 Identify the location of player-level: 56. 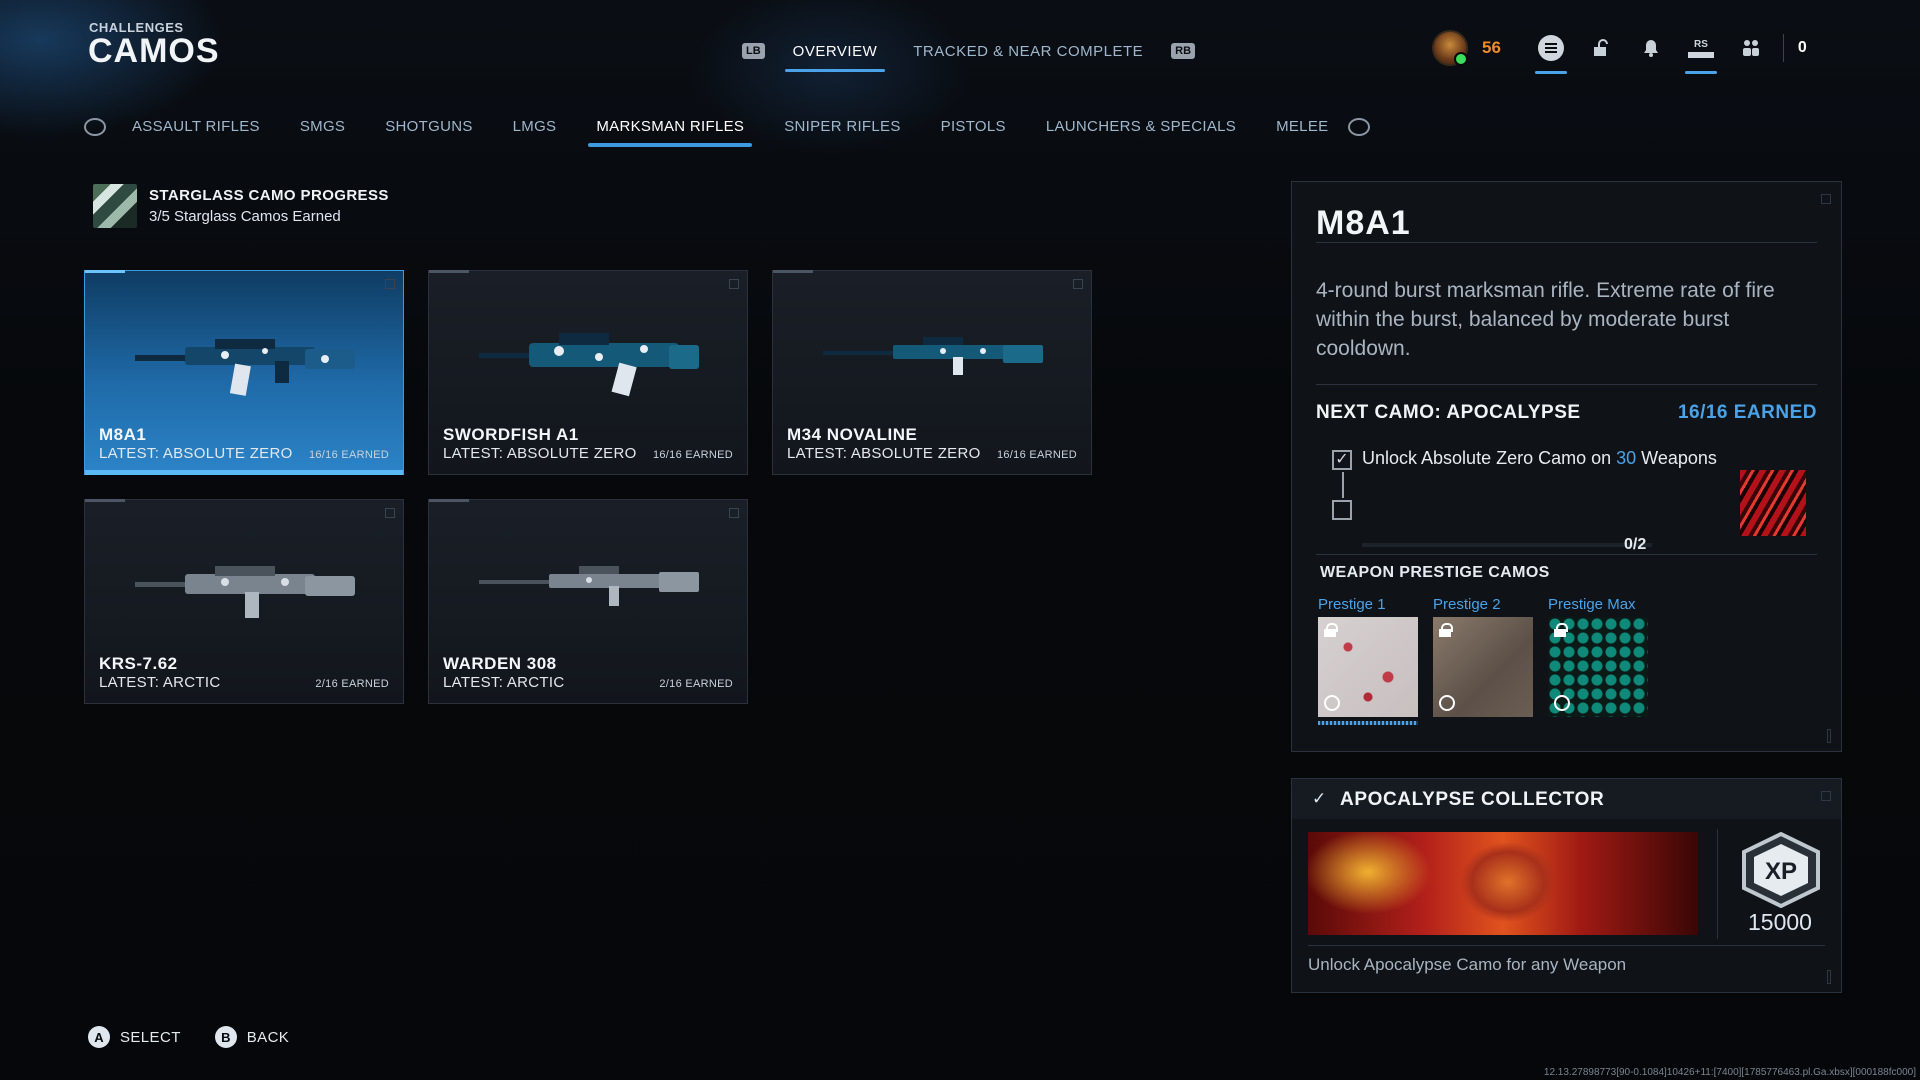
(1491, 47).